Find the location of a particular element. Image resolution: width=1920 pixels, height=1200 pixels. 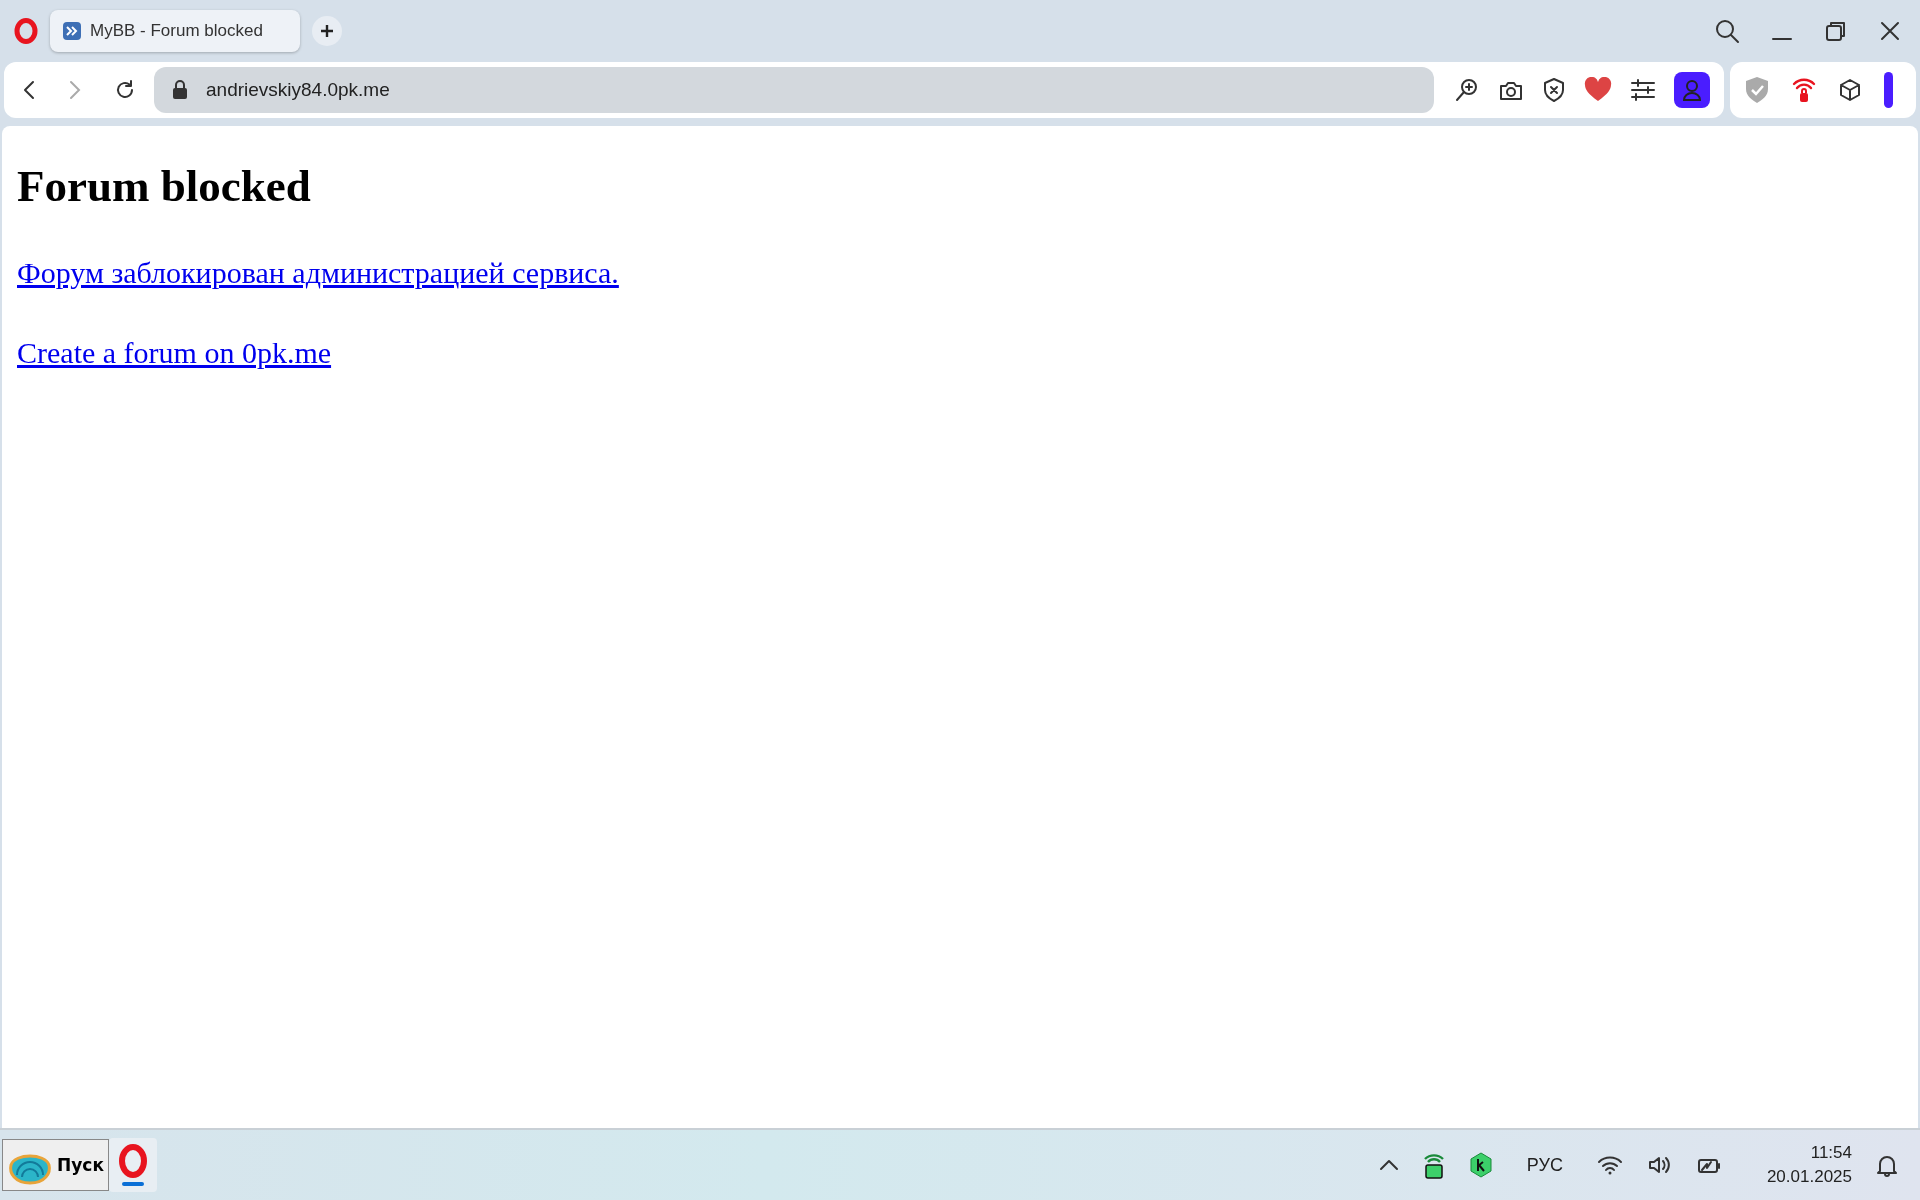

new-tab-button is located at coordinates (327, 31).